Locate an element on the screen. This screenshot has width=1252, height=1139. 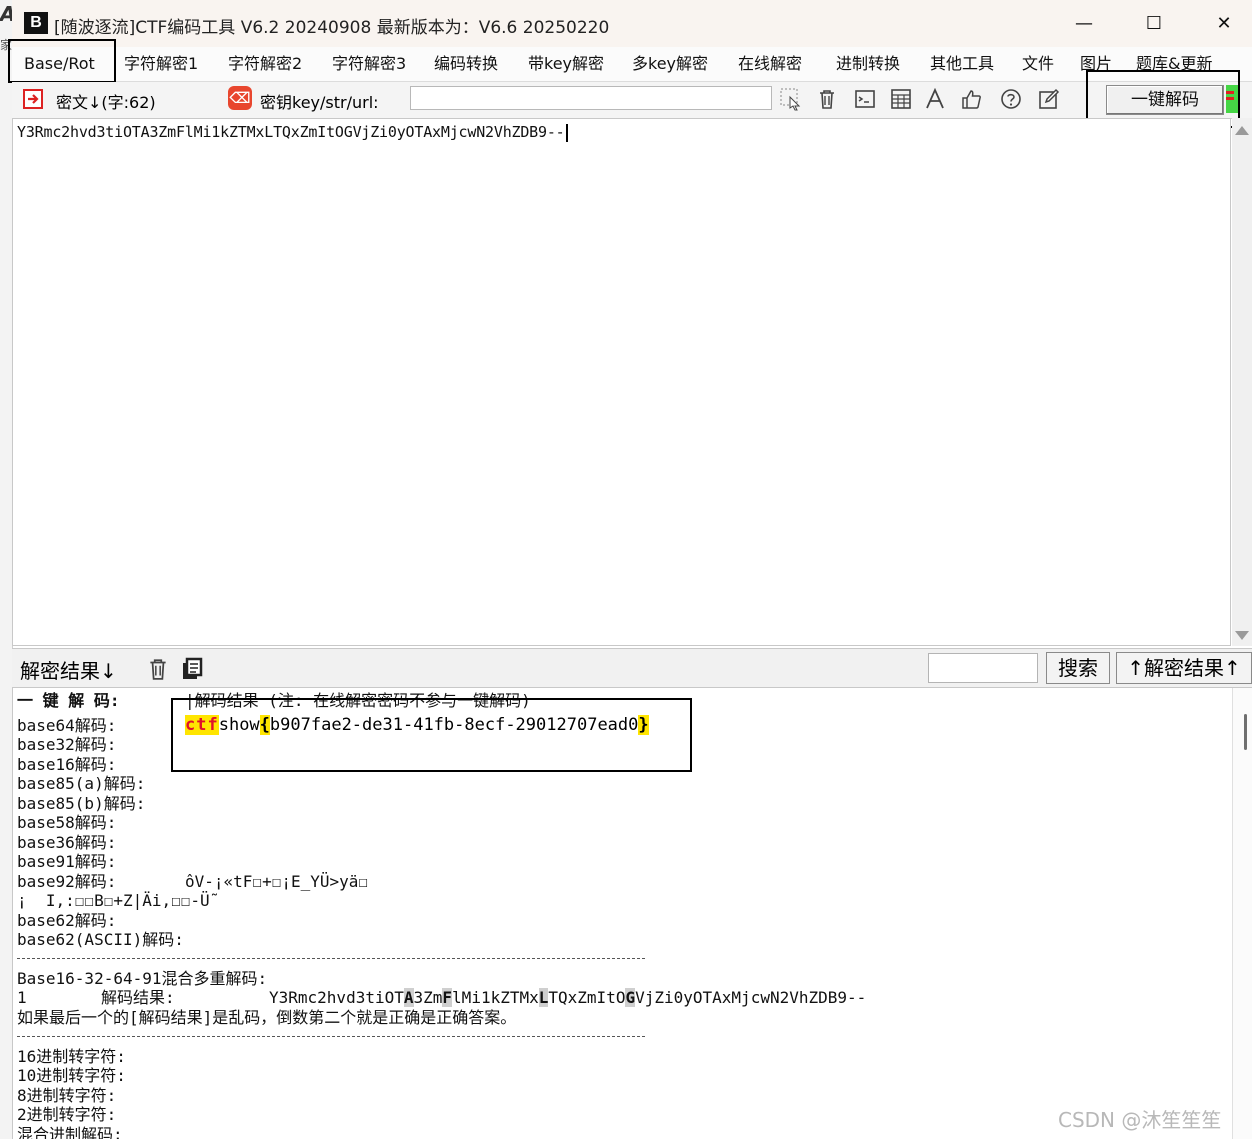
mix-seg-2: 3Zm is located at coordinates (428, 997).